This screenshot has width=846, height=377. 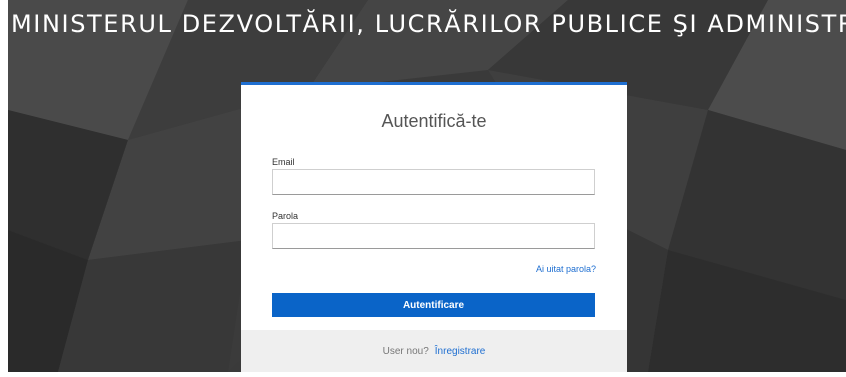 What do you see at coordinates (434, 351) in the screenshot?
I see `card-footer: User nou? Înregistrare` at bounding box center [434, 351].